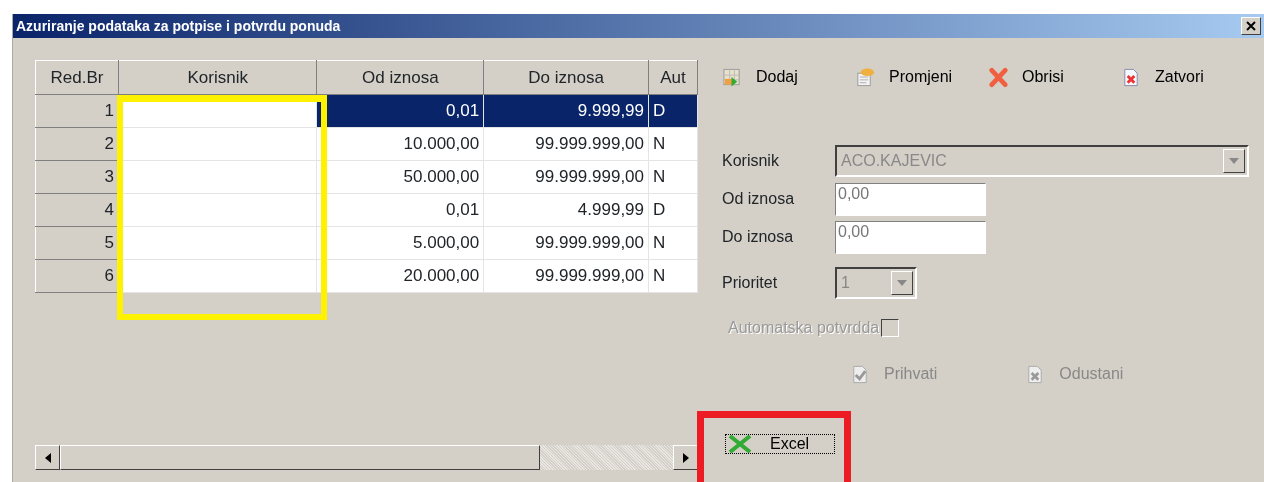 The height and width of the screenshot is (482, 1264). What do you see at coordinates (751, 161) in the screenshot?
I see `field-label: Korisnik` at bounding box center [751, 161].